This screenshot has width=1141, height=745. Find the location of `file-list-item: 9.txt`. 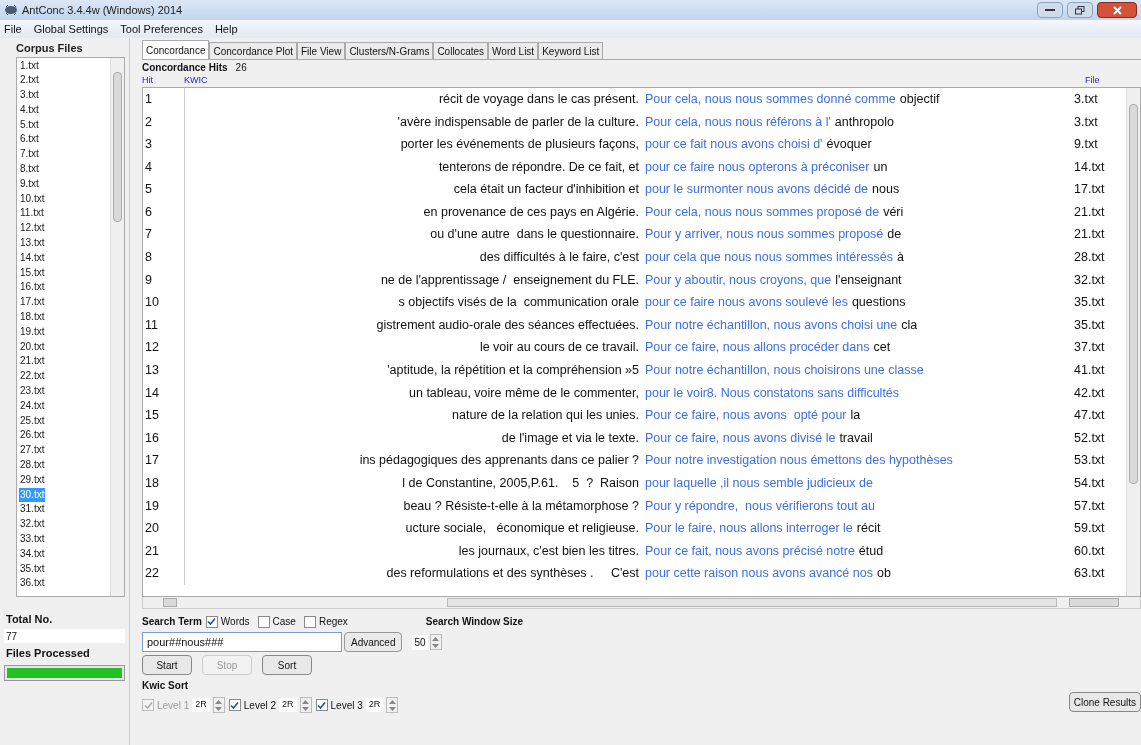

file-list-item: 9.txt is located at coordinates (29, 184).